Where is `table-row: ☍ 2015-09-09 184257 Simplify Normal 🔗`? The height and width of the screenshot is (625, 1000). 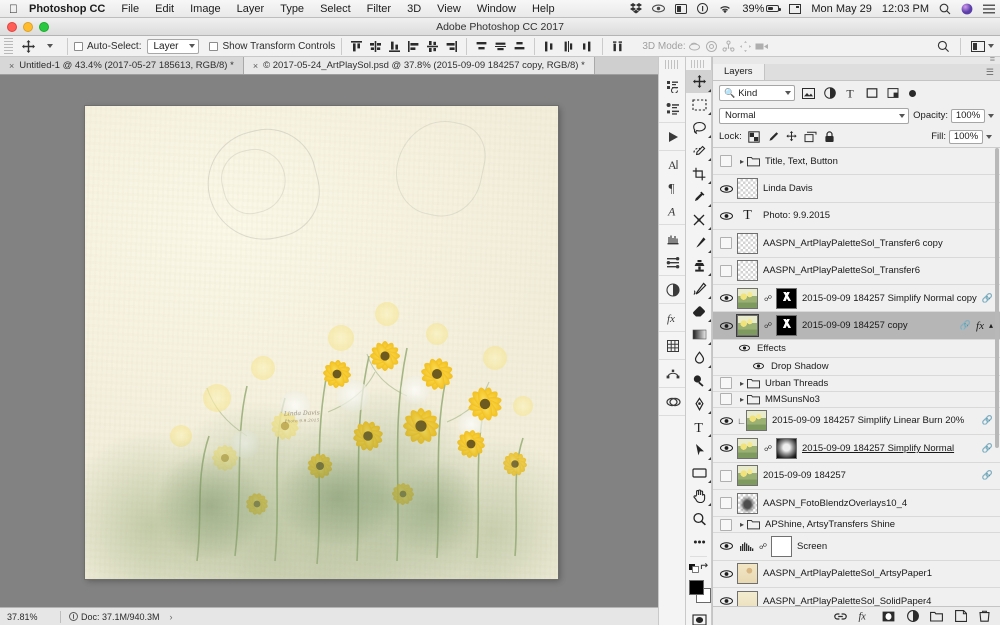 table-row: ☍ 2015-09-09 184257 Simplify Normal 🔗 is located at coordinates (856, 449).